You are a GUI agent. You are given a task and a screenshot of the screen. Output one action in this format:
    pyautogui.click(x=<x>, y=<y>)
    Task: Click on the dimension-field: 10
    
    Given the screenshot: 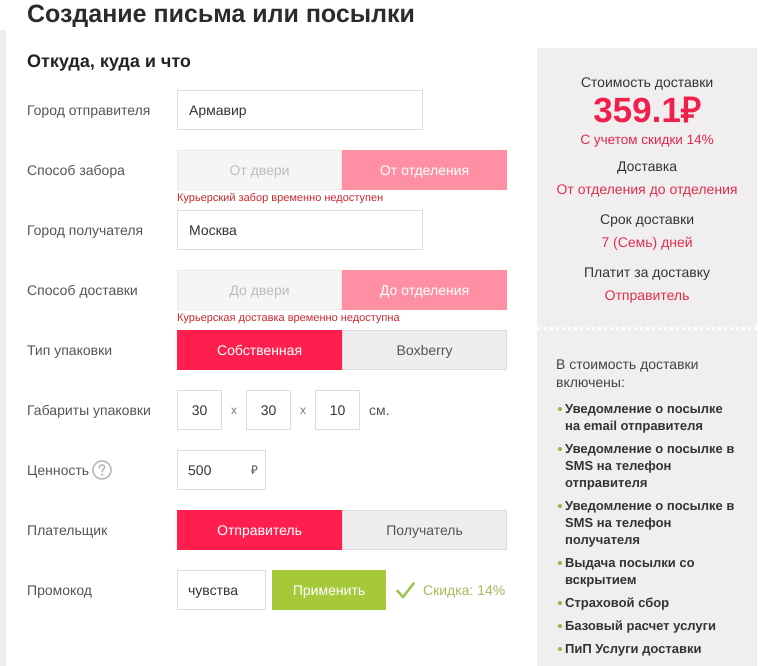 What is the action you would take?
    pyautogui.click(x=337, y=410)
    